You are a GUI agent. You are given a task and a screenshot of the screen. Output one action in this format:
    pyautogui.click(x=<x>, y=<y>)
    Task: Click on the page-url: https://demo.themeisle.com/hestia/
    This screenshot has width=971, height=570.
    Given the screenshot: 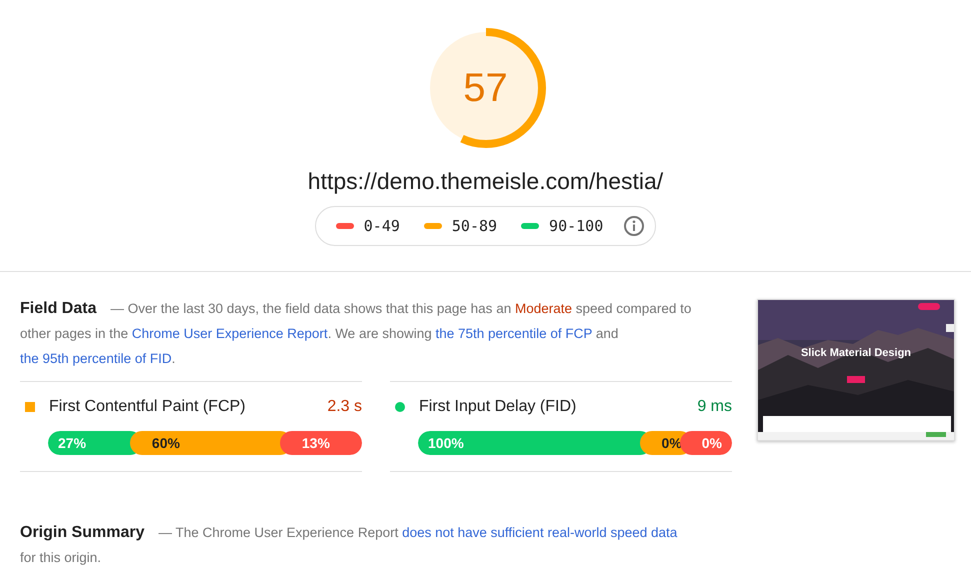 What is the action you would take?
    pyautogui.click(x=486, y=181)
    